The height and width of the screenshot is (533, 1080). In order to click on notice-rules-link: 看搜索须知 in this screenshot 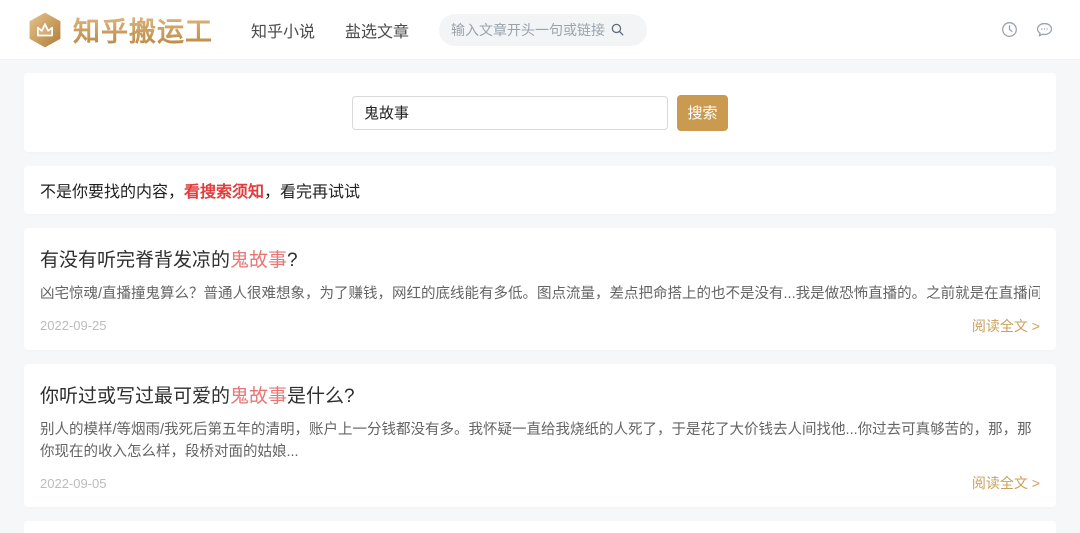, I will do `click(224, 190)`.